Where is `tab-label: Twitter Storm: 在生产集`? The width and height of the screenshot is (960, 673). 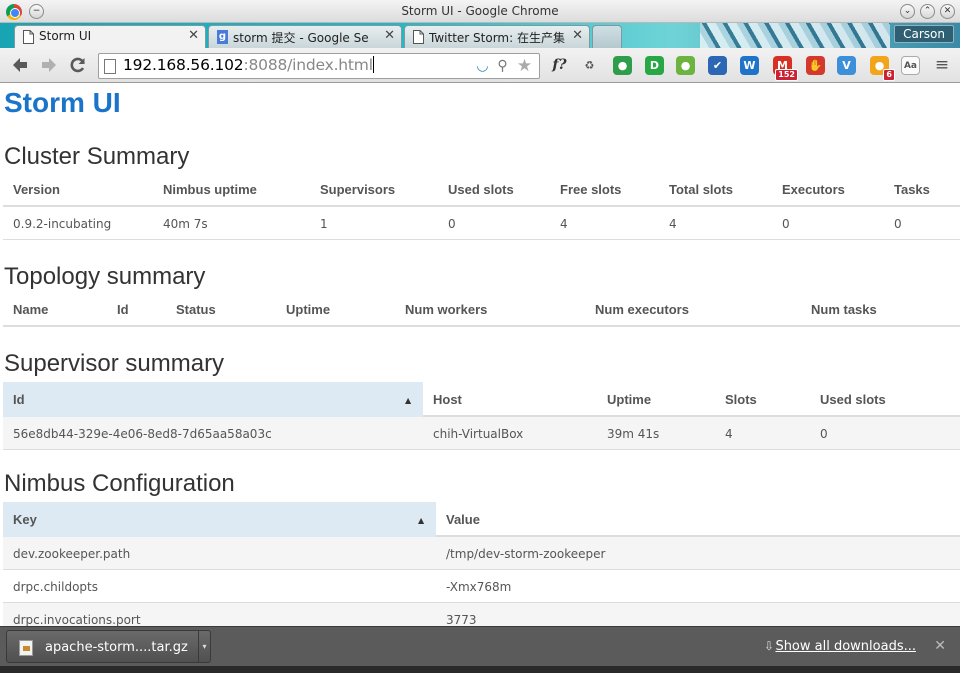 tab-label: Twitter Storm: 在生产集 is located at coordinates (497, 38).